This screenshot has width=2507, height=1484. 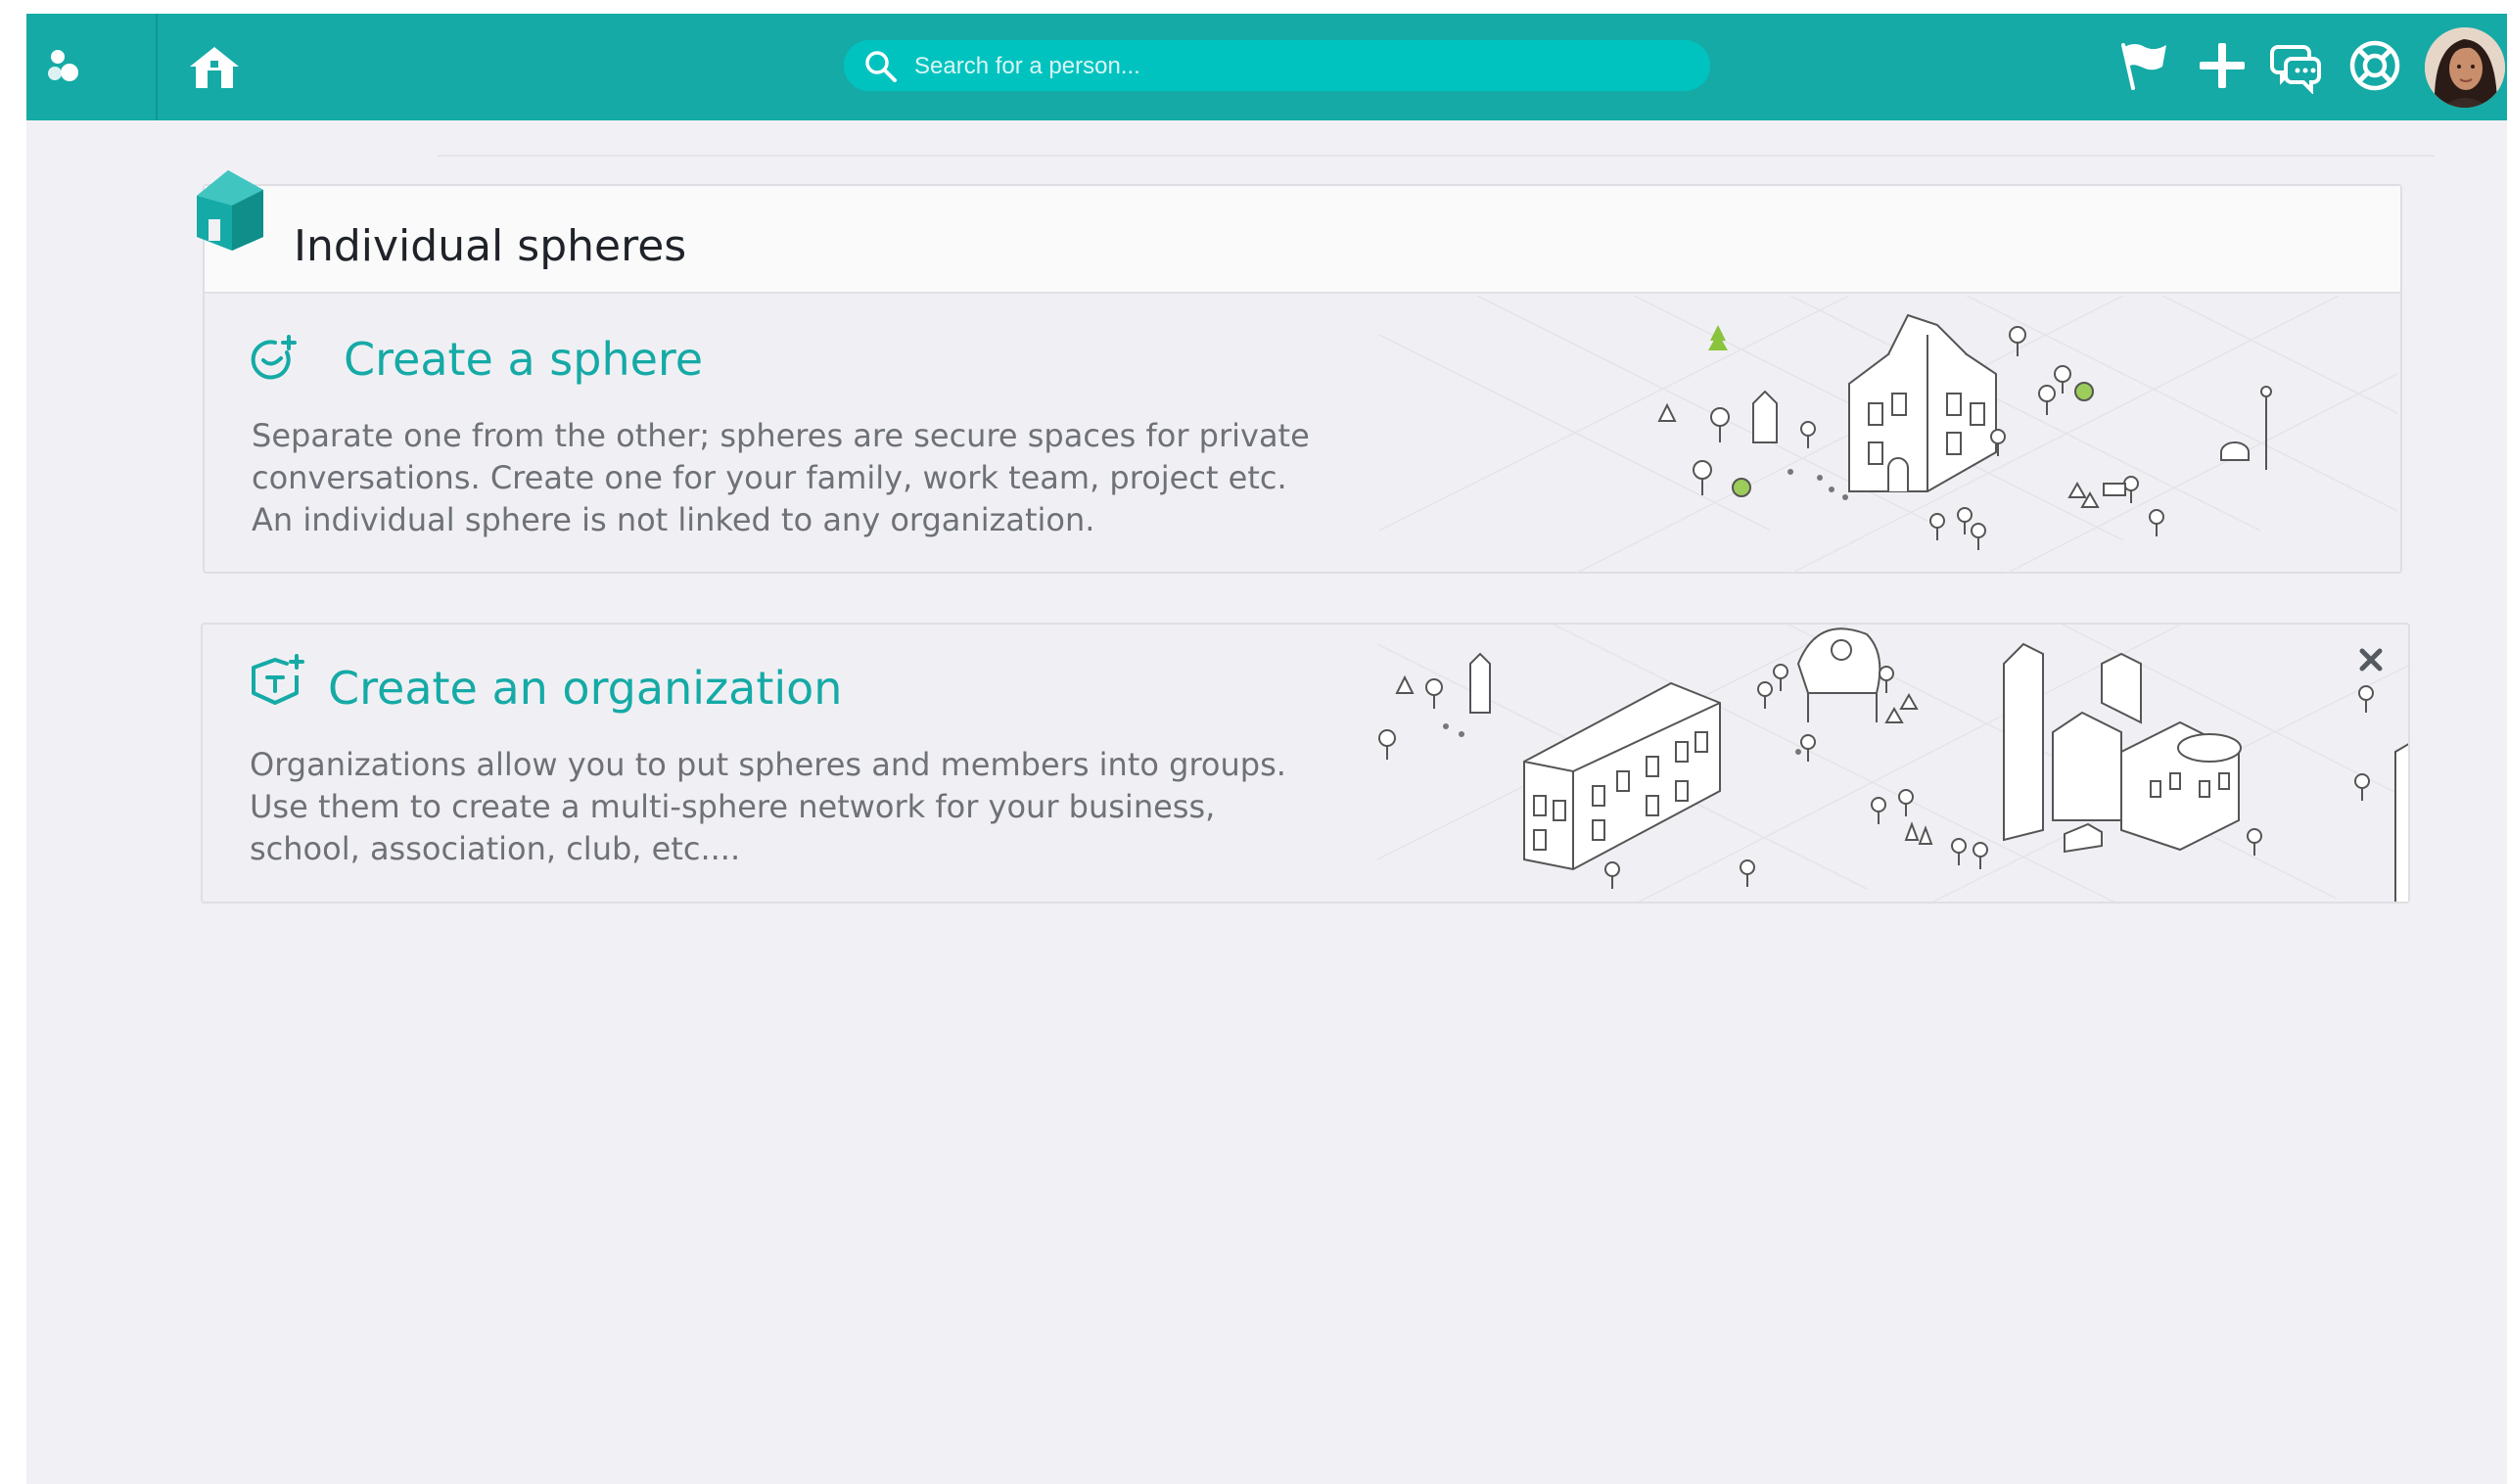 What do you see at coordinates (157, 67) in the screenshot?
I see `nav-divider` at bounding box center [157, 67].